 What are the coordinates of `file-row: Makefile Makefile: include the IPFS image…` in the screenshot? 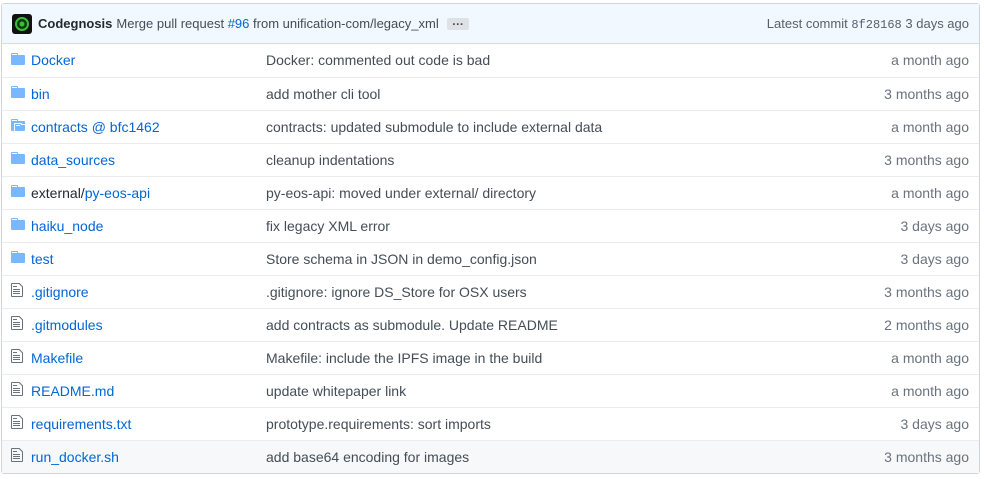 It's located at (490, 357).